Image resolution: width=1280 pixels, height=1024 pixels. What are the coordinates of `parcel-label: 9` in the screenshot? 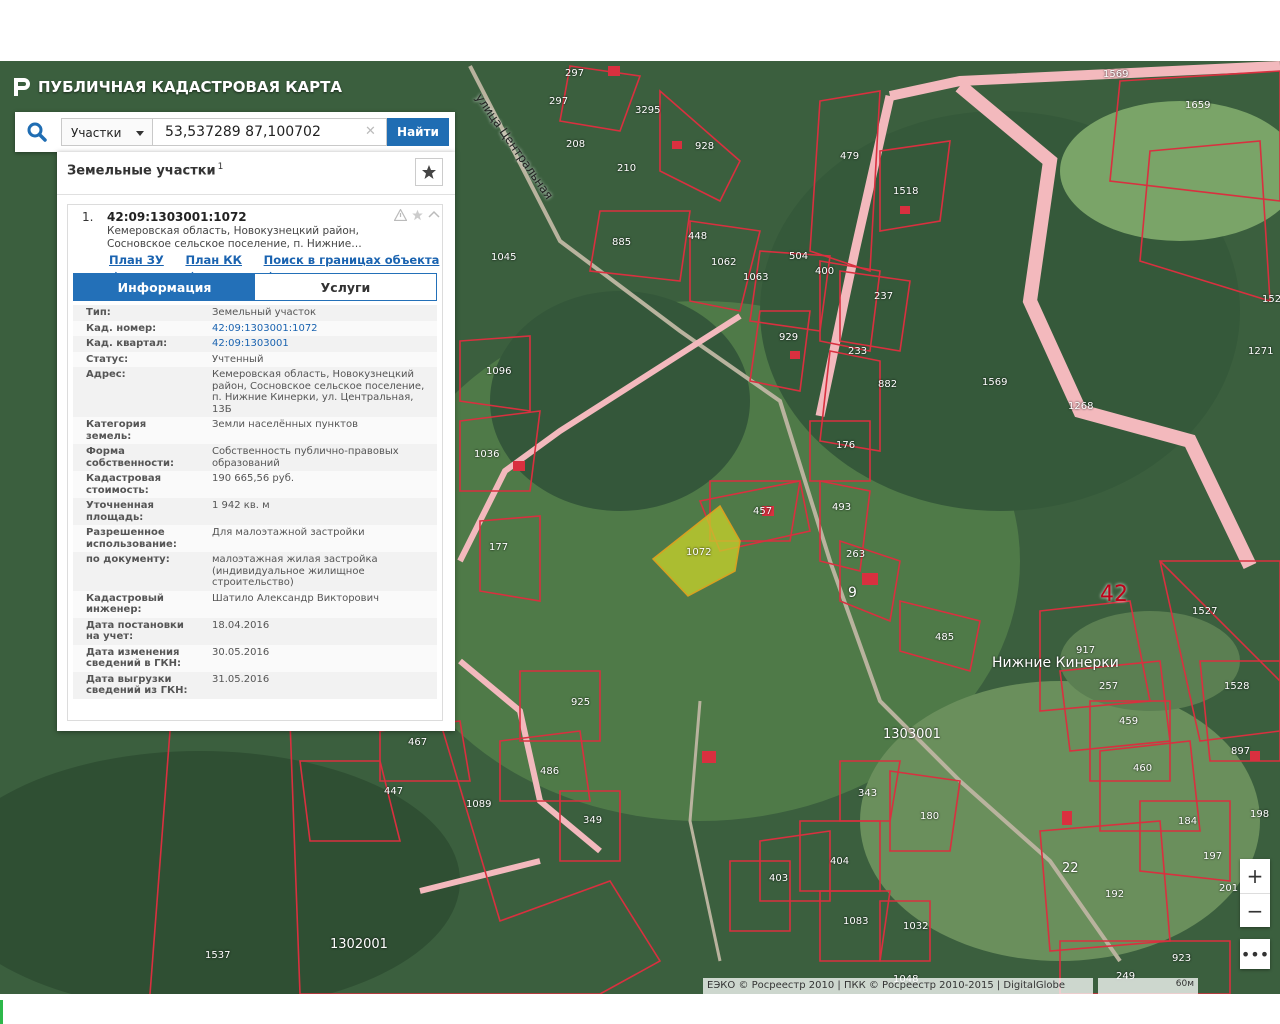 It's located at (852, 593).